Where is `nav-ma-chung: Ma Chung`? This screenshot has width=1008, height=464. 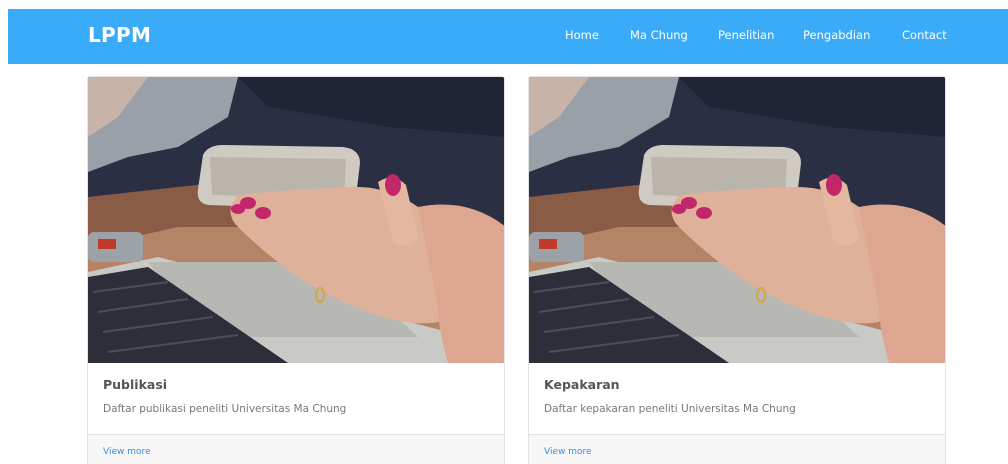 nav-ma-chung: Ma Chung is located at coordinates (659, 35).